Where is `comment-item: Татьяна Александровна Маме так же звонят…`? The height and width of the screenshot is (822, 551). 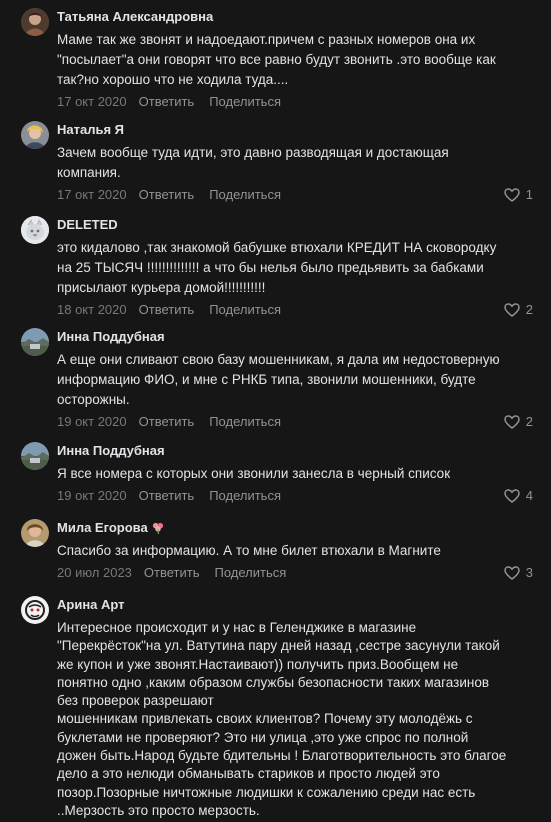
comment-item: Татьяна Александровна Маме так же звонят… is located at coordinates (275, 59).